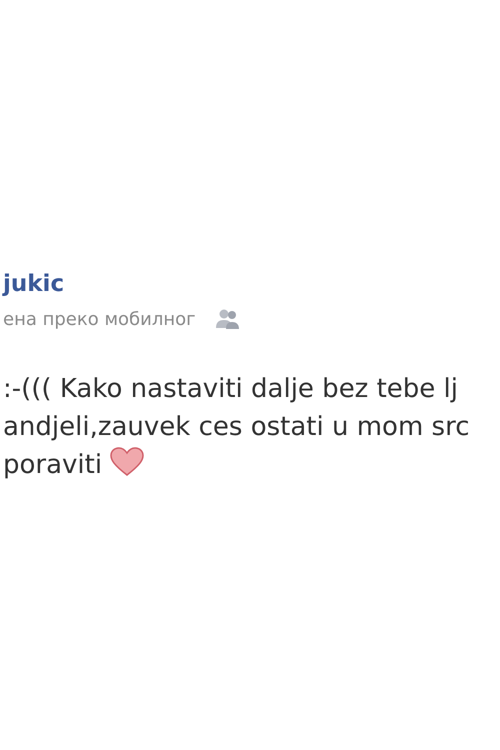 The image size is (500, 750). I want to click on author-name: jukic, so click(251, 284).